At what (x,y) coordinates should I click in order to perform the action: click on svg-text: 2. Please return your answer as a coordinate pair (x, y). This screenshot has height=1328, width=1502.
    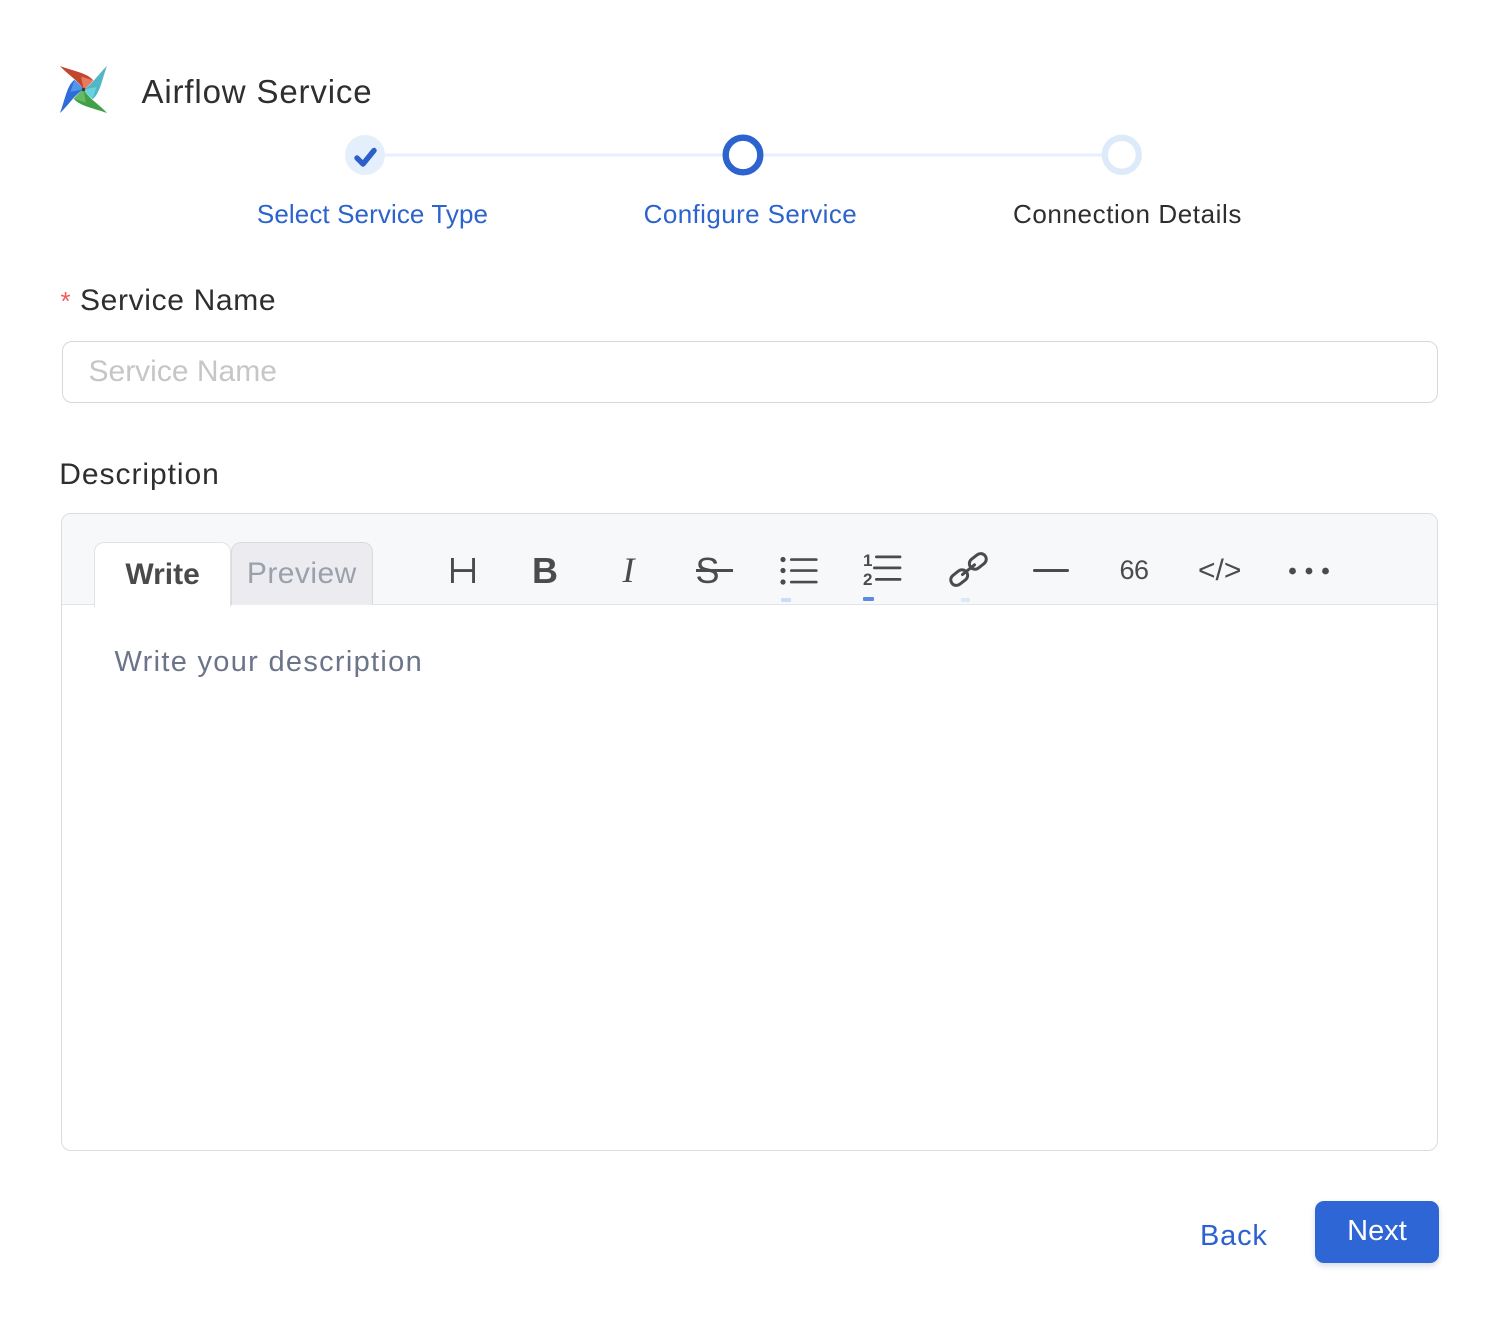
    Looking at the image, I should click on (867, 578).